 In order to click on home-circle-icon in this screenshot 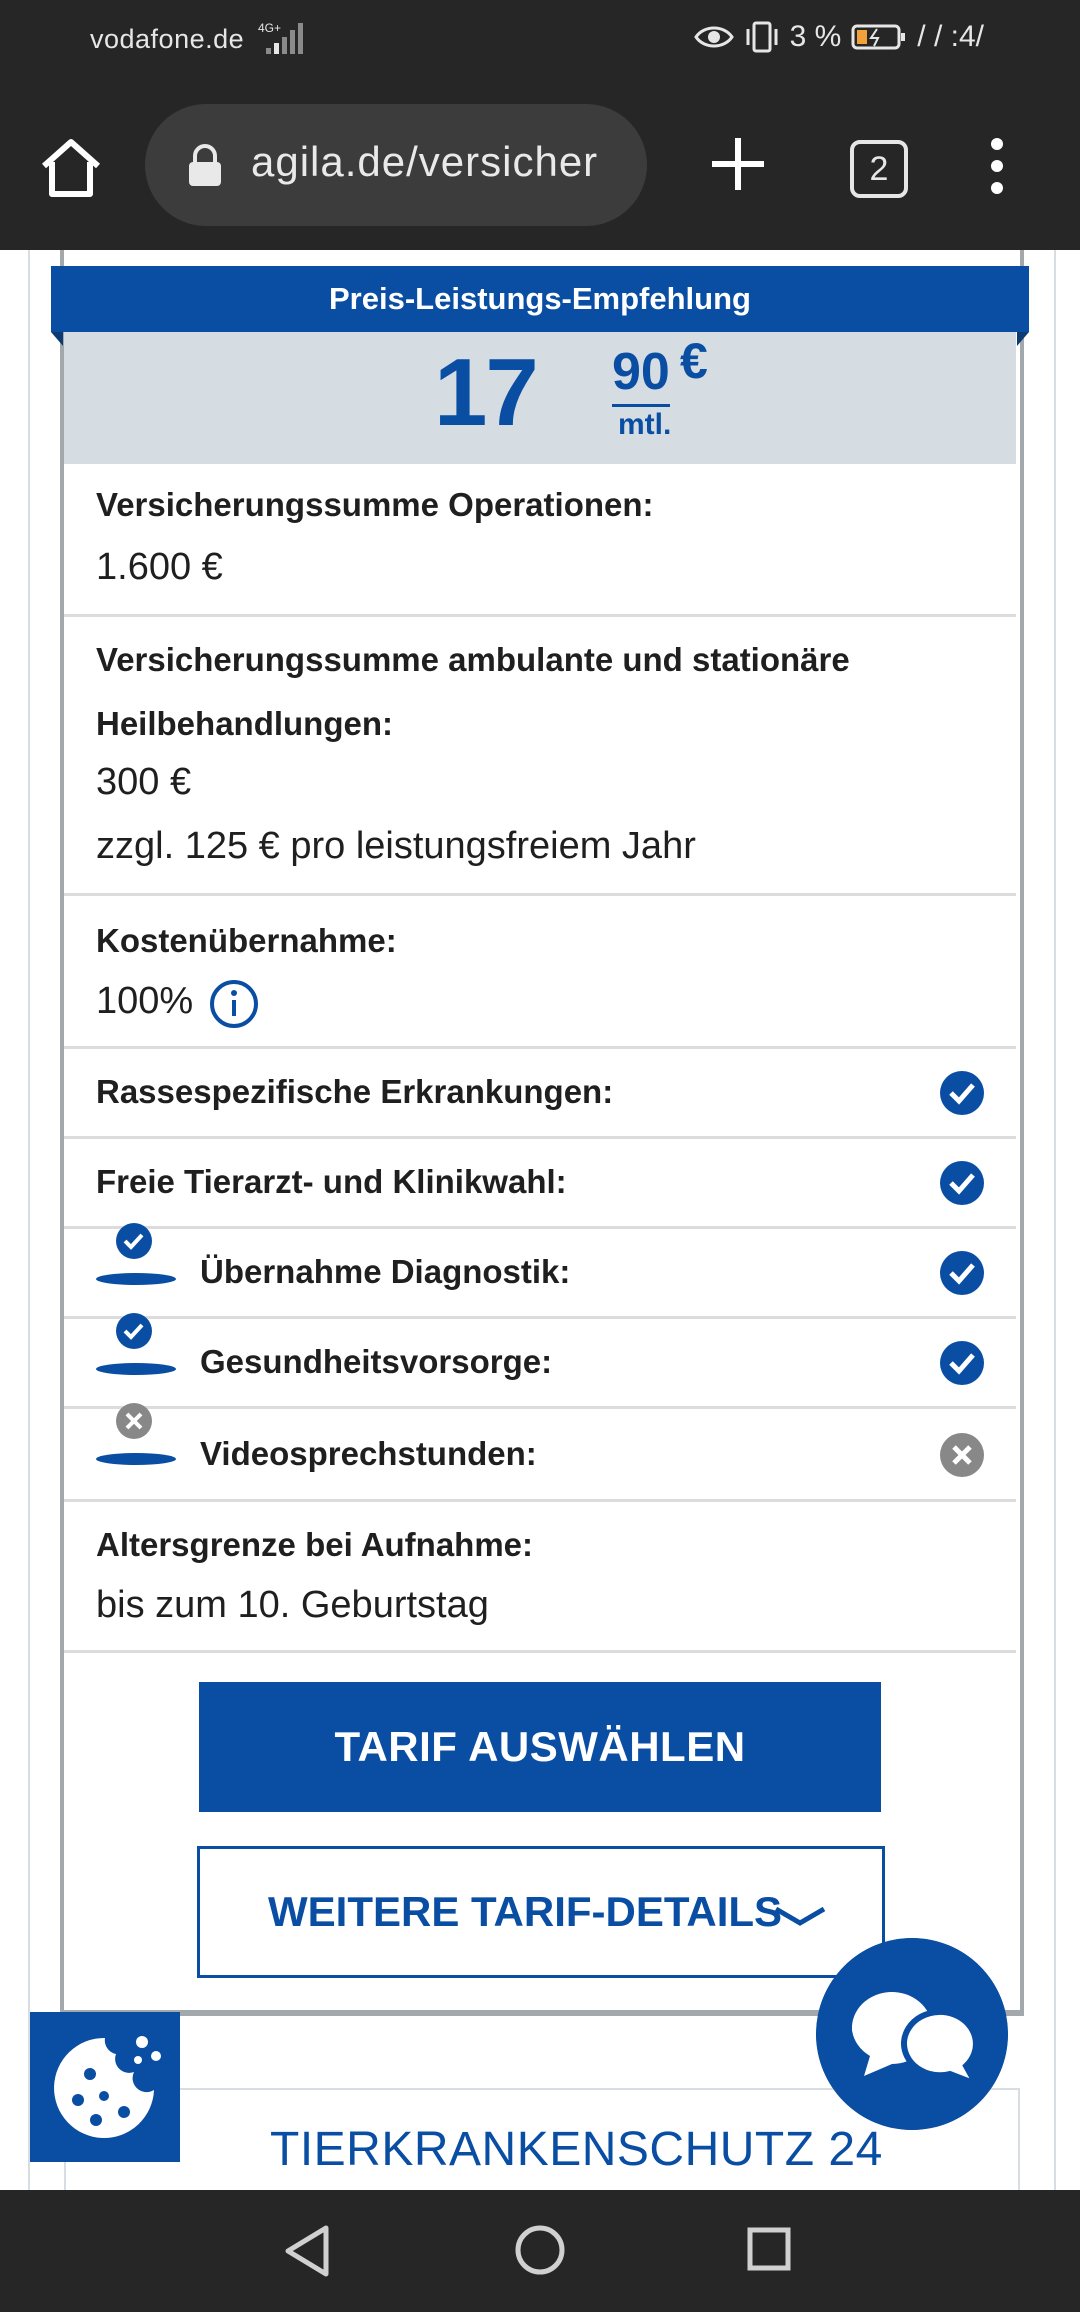, I will do `click(540, 2250)`.